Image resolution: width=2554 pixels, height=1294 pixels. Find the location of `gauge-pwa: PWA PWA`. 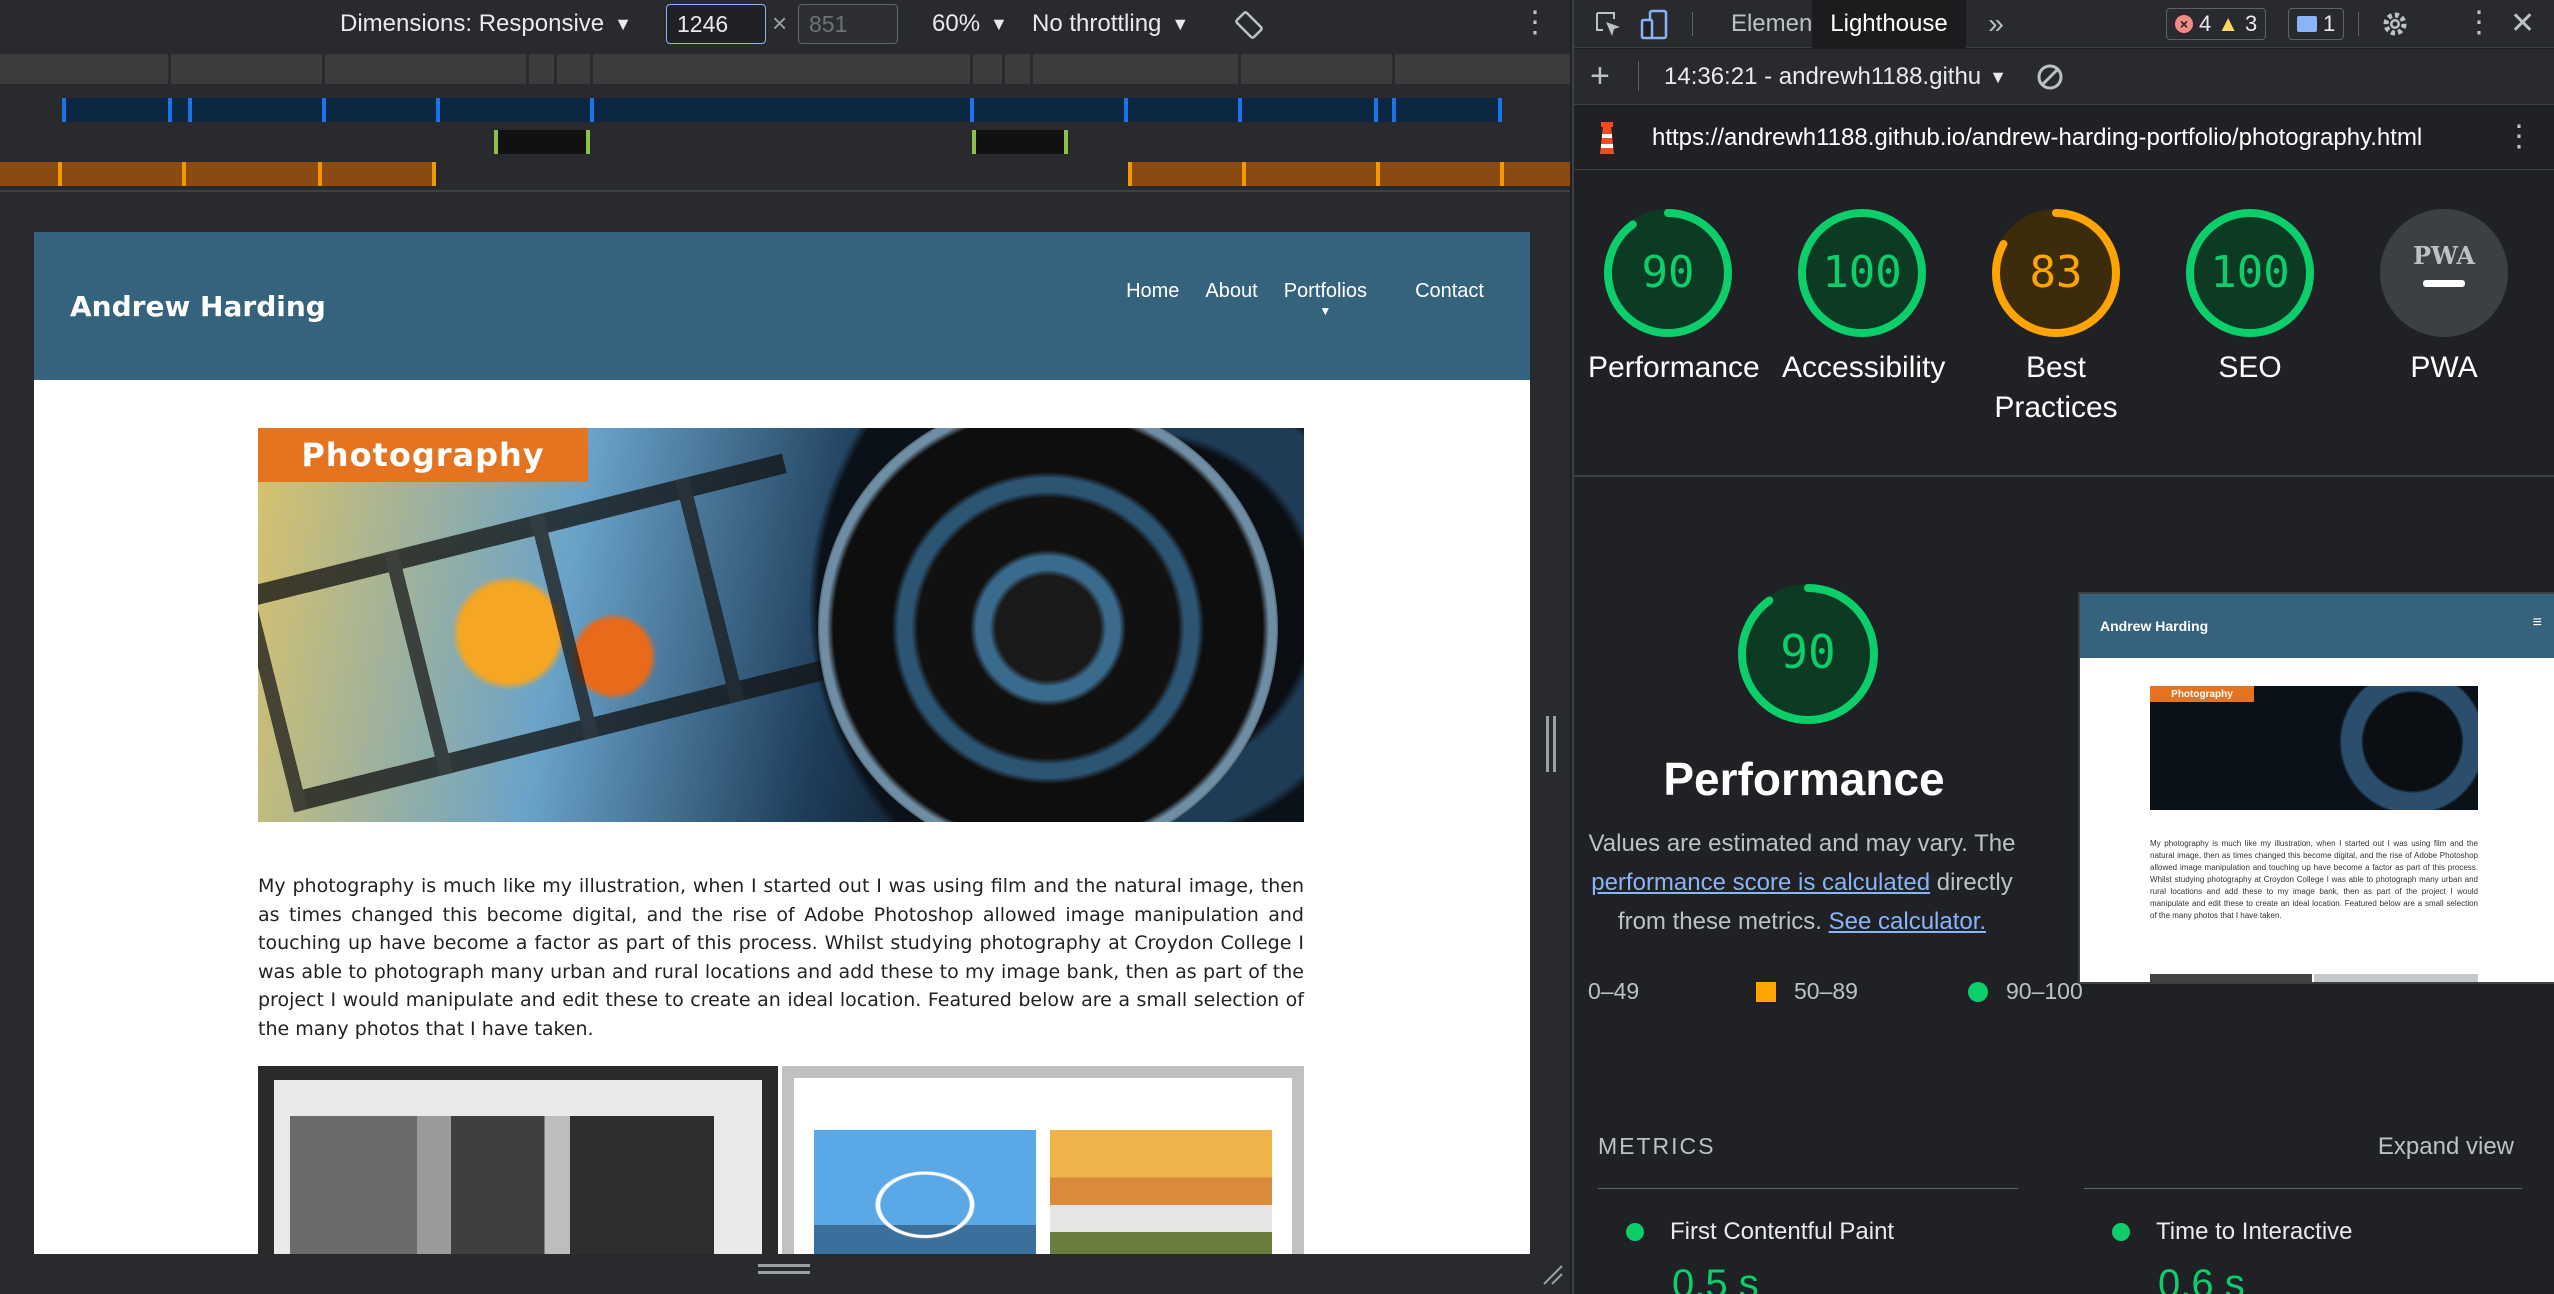

gauge-pwa: PWA PWA is located at coordinates (2444, 297).